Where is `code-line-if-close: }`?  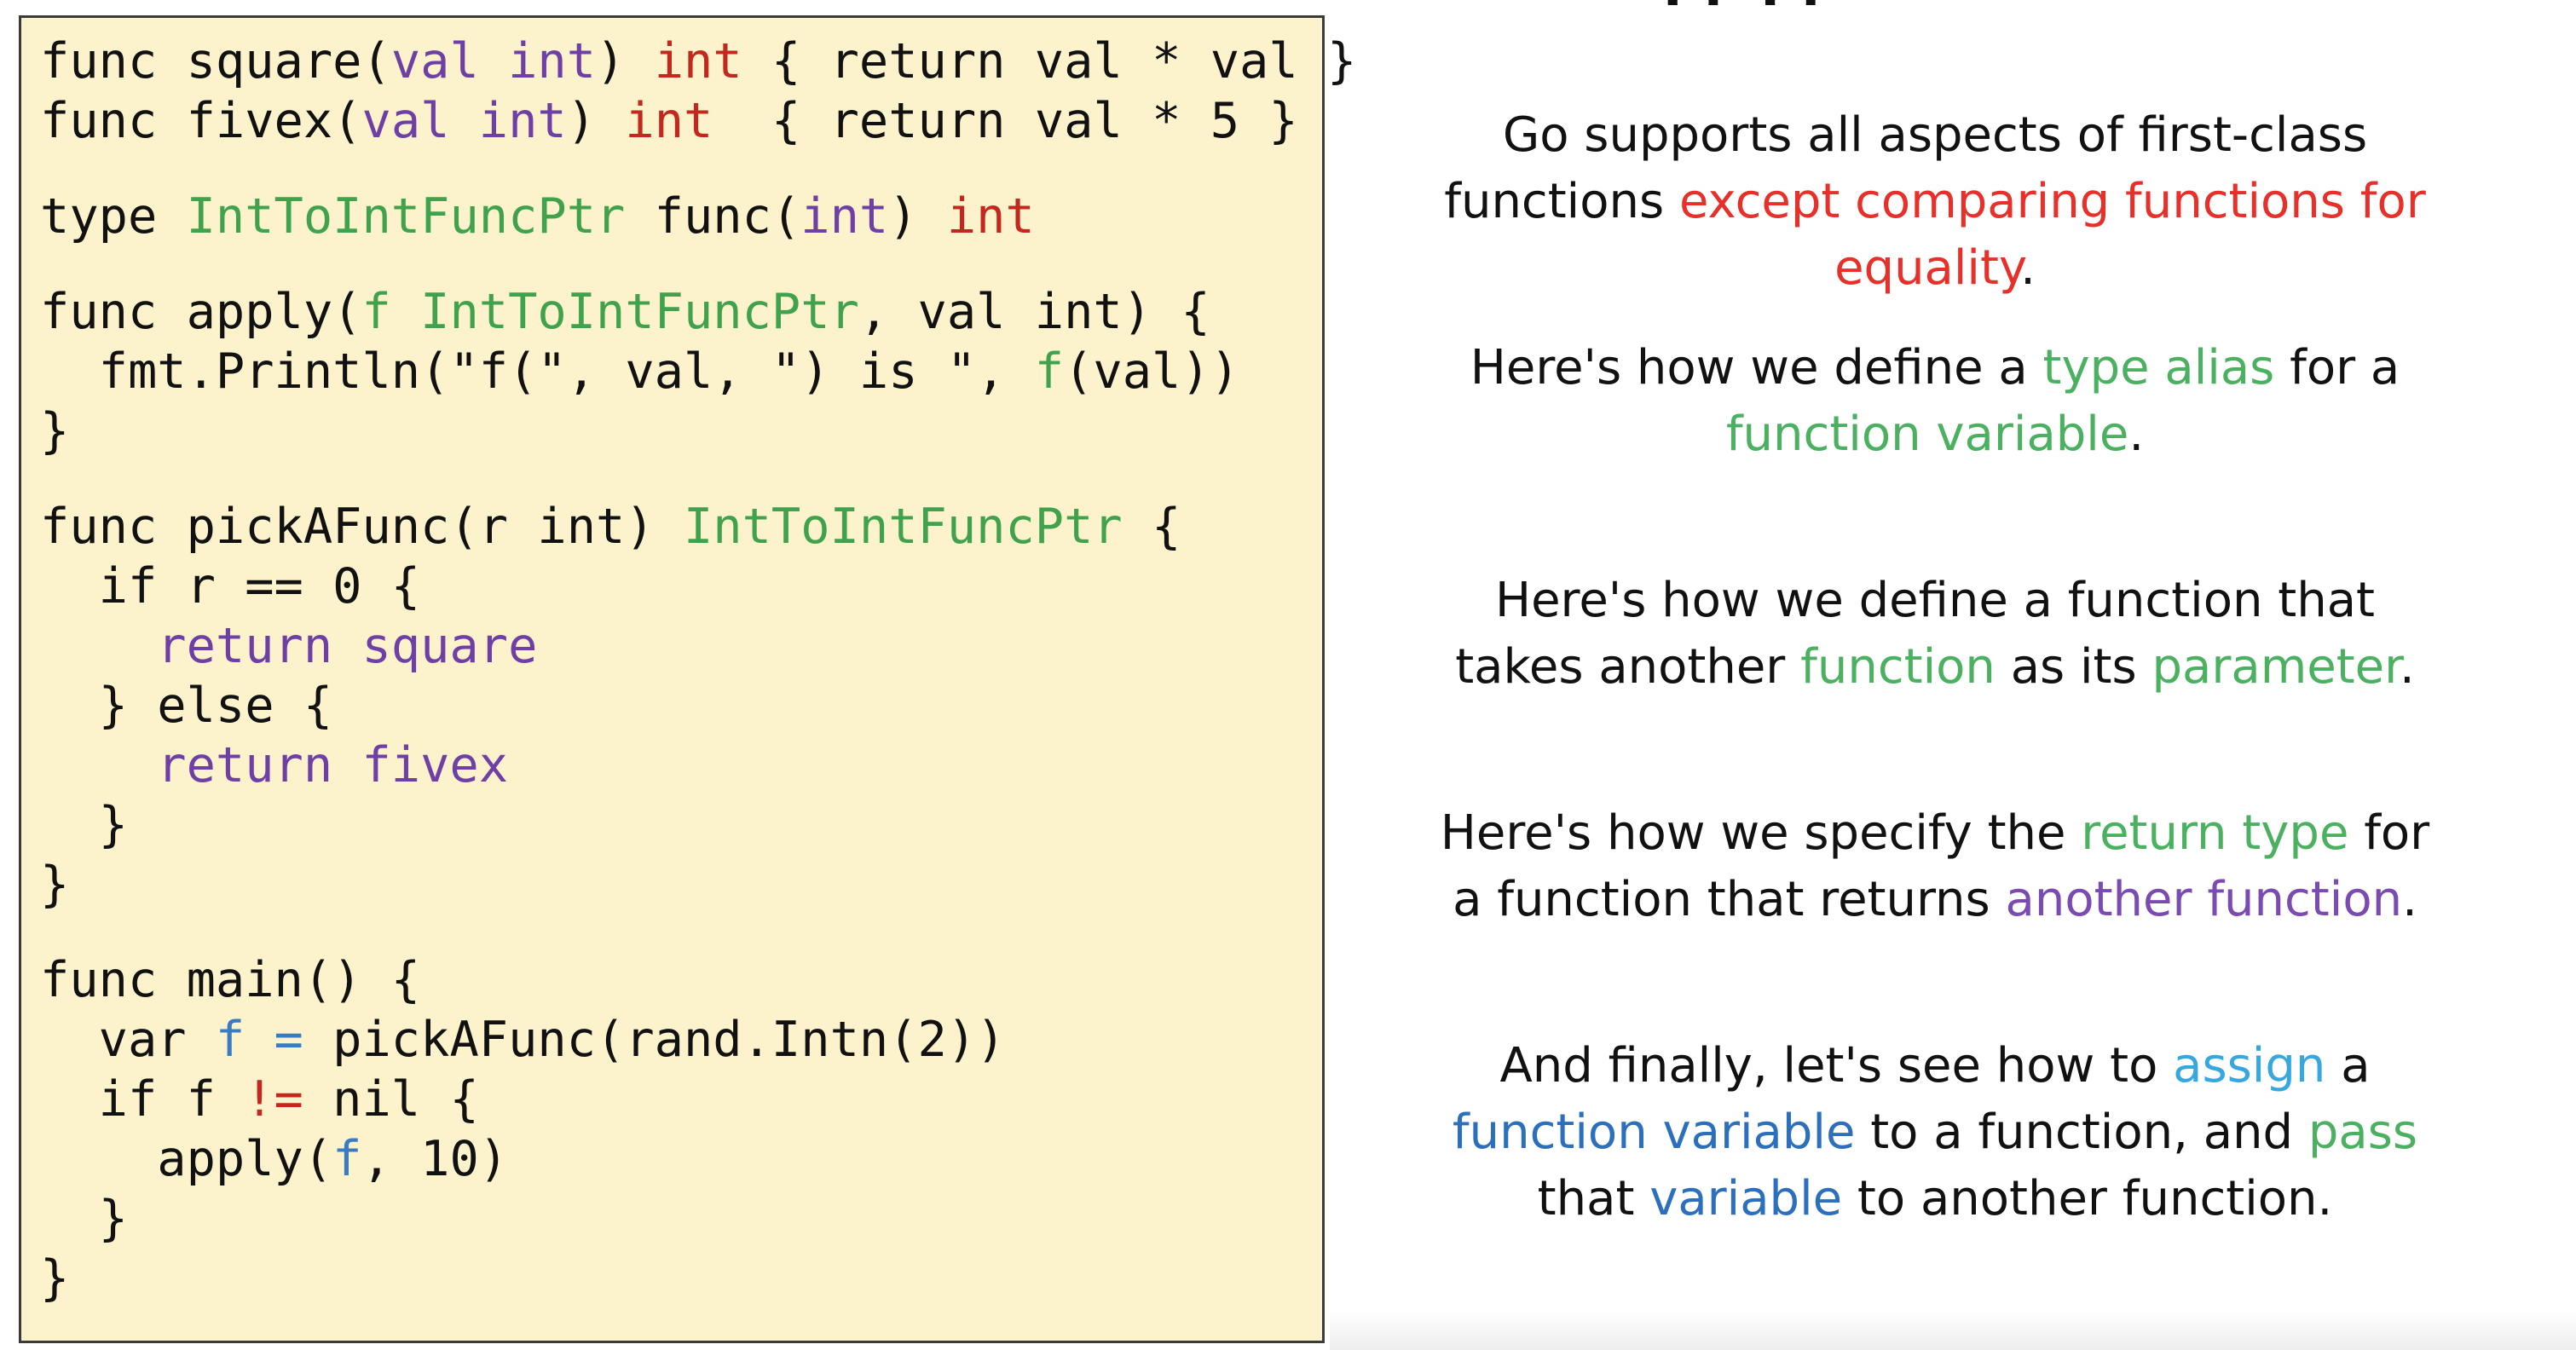 code-line-if-close: } is located at coordinates (84, 825).